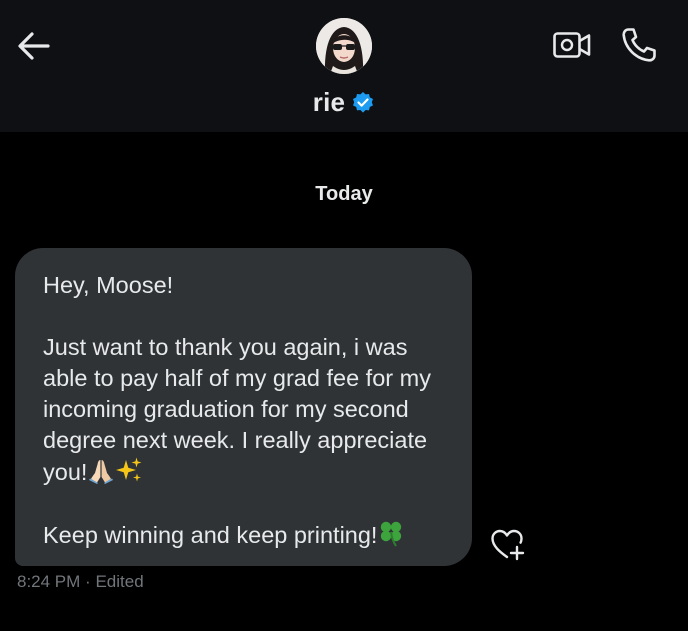 This screenshot has width=688, height=631. What do you see at coordinates (119, 581) in the screenshot?
I see `edited-label: Edited` at bounding box center [119, 581].